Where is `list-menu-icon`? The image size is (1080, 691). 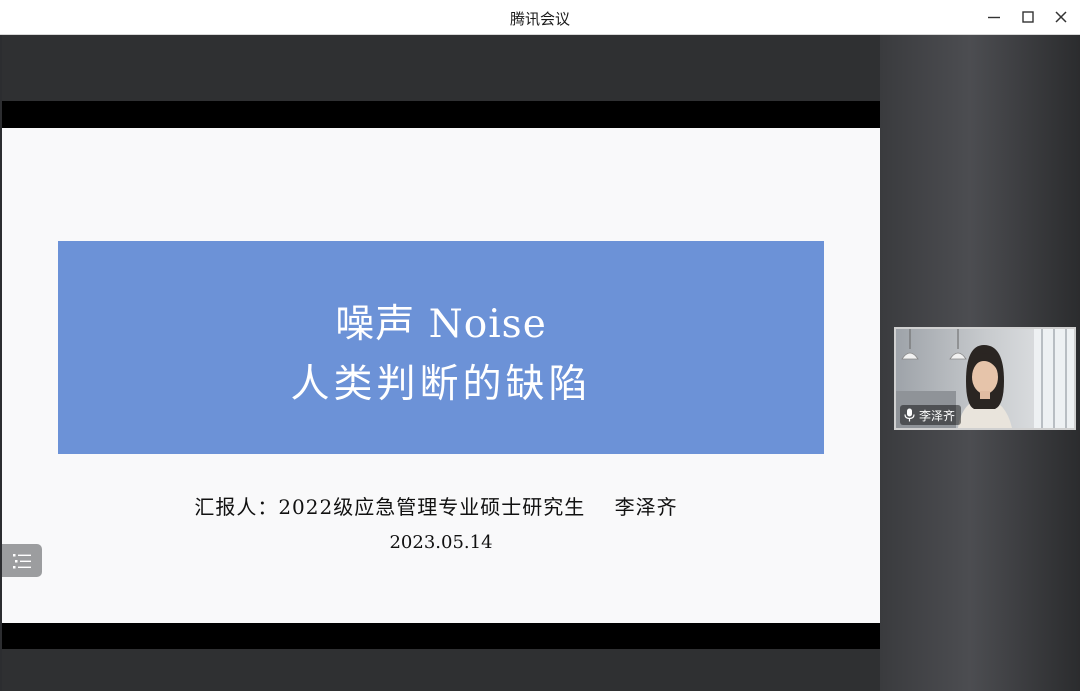
list-menu-icon is located at coordinates (22, 560).